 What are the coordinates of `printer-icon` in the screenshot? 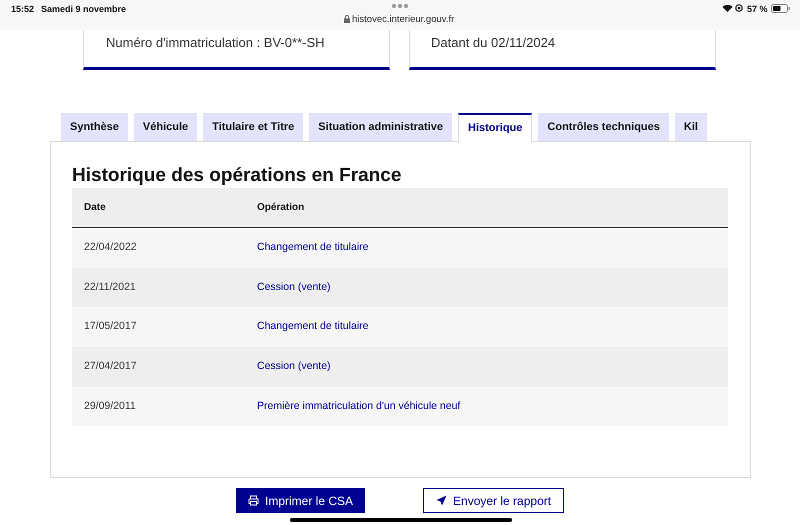 It's located at (253, 500).